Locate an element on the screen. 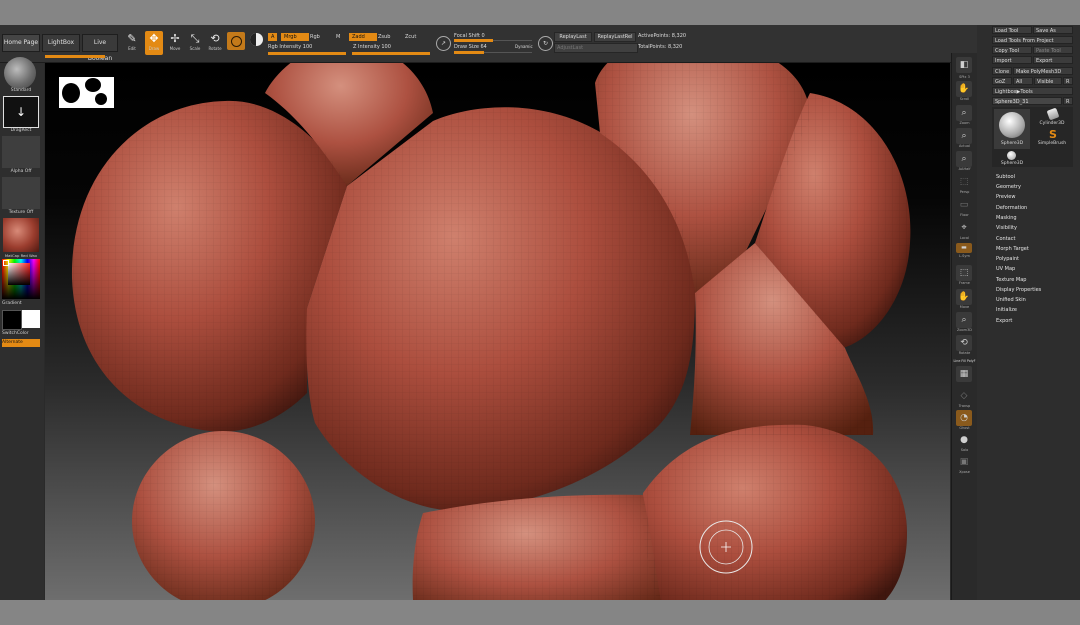 The image size is (1080, 625). secondary-color-swatch is located at coordinates (31, 319).